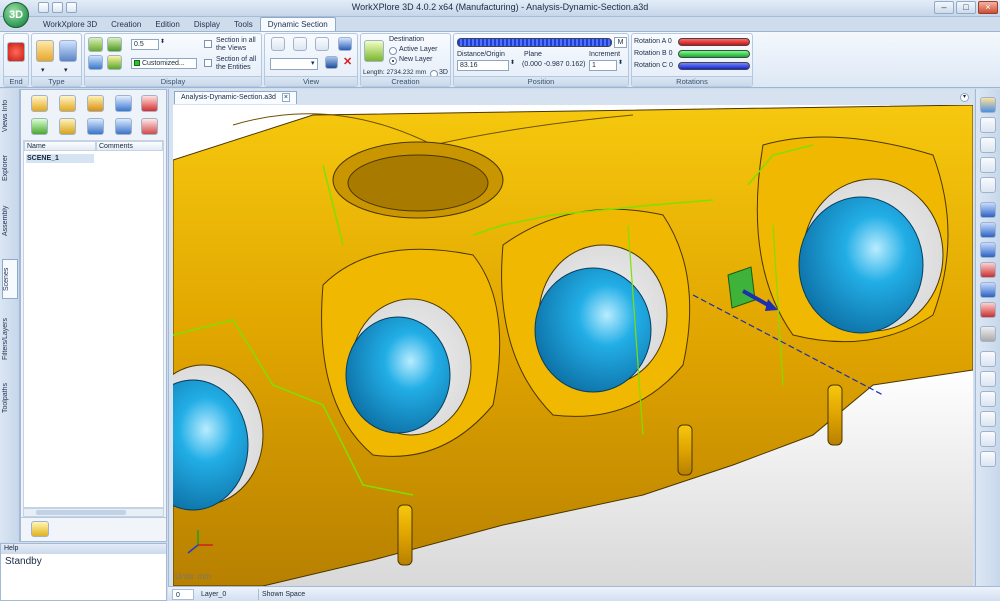 This screenshot has width=1000, height=601. What do you see at coordinates (167, 24) in the screenshot?
I see `tab-edition: Edition` at bounding box center [167, 24].